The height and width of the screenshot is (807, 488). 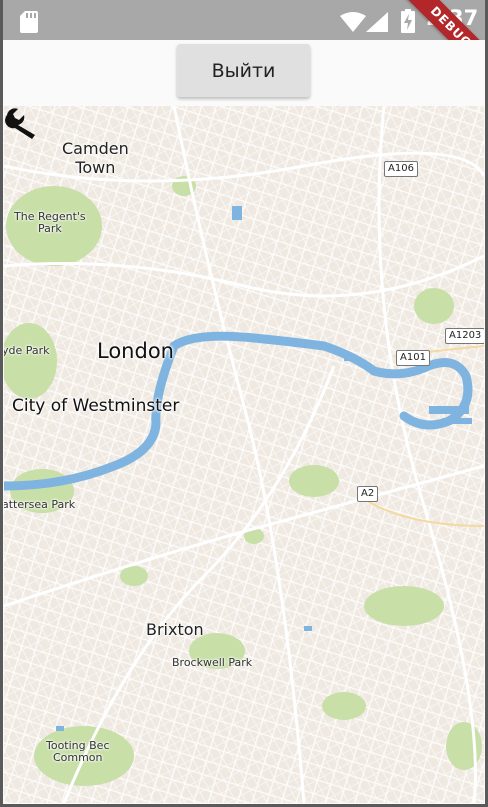 What do you see at coordinates (413, 358) in the screenshot?
I see `road-shield-a101: A101` at bounding box center [413, 358].